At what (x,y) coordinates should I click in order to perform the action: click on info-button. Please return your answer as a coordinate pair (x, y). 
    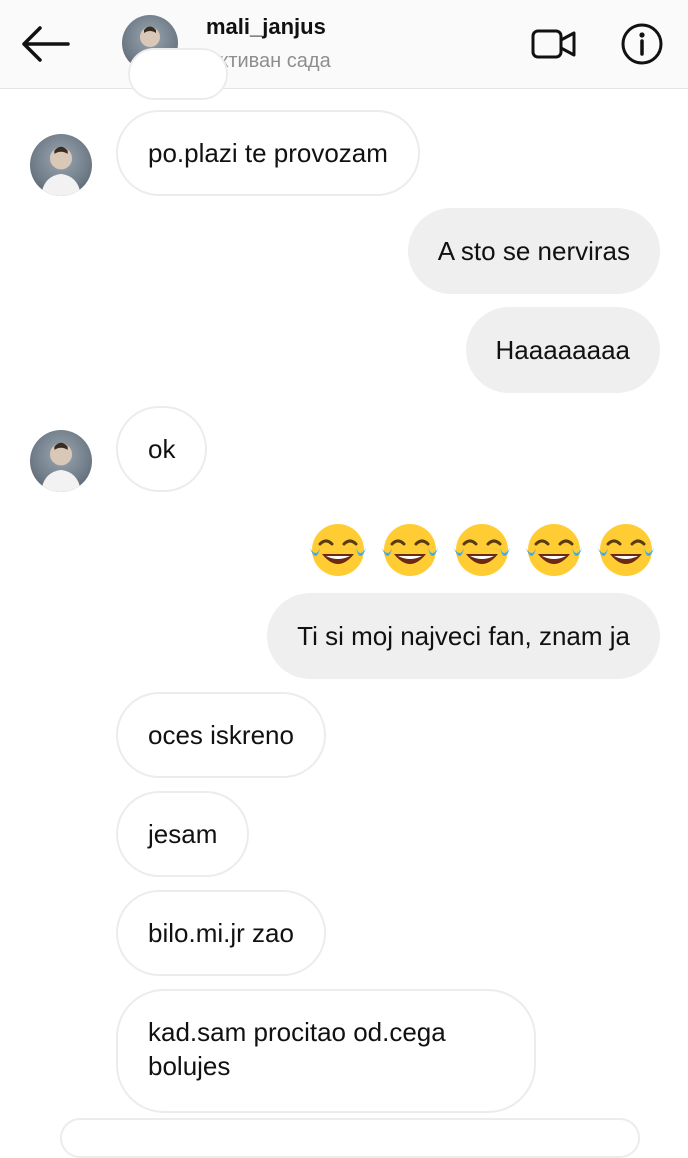
    Looking at the image, I should click on (642, 44).